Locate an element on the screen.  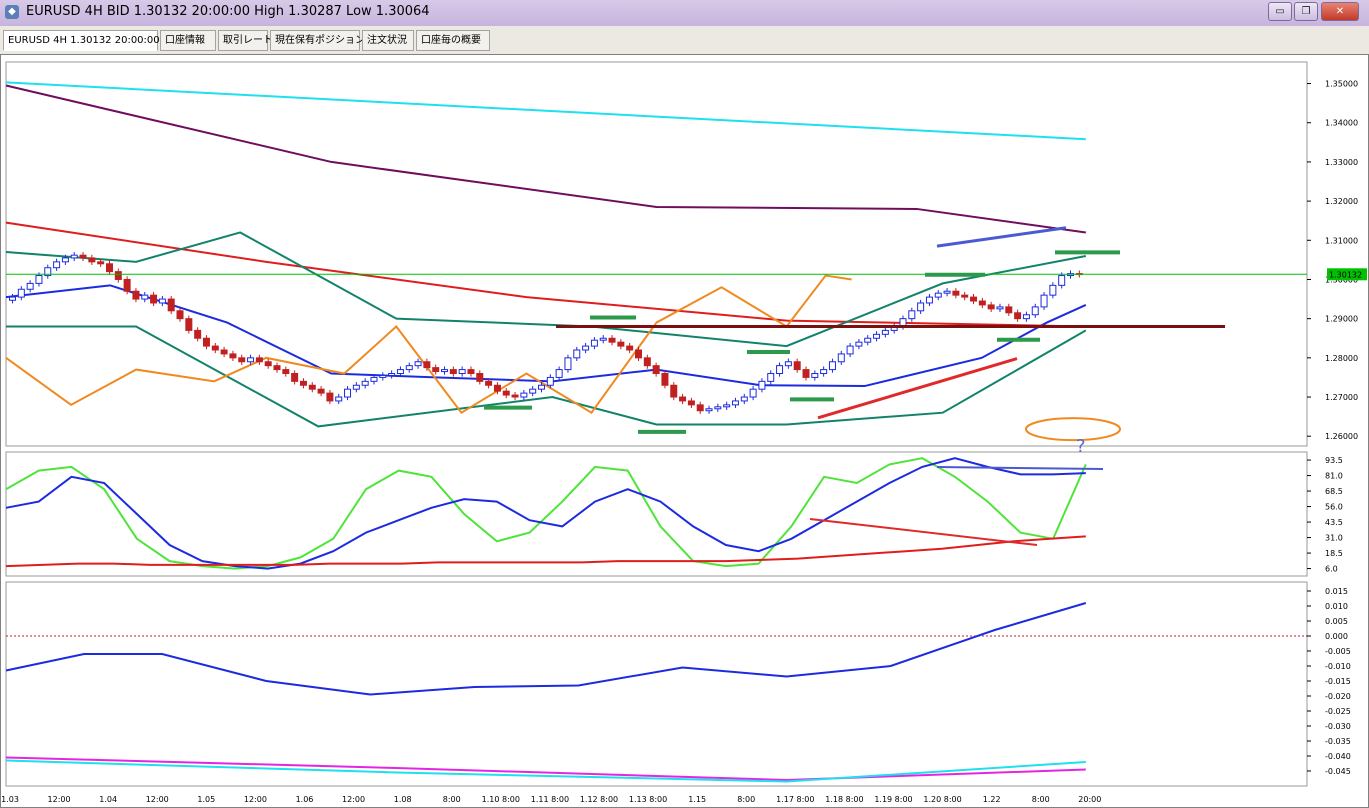
app-icon: ◆ is located at coordinates (12, 12).